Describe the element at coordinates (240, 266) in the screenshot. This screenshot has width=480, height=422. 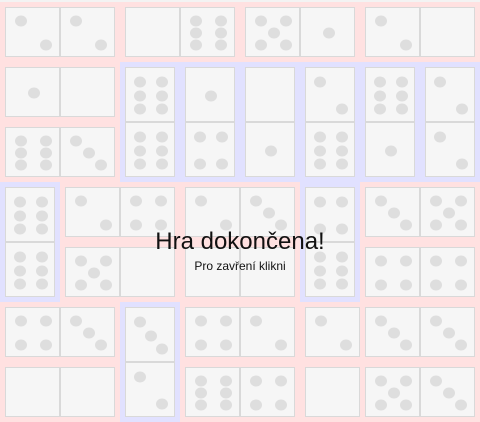
I see `close-hint: Pro zavření klikni` at that location.